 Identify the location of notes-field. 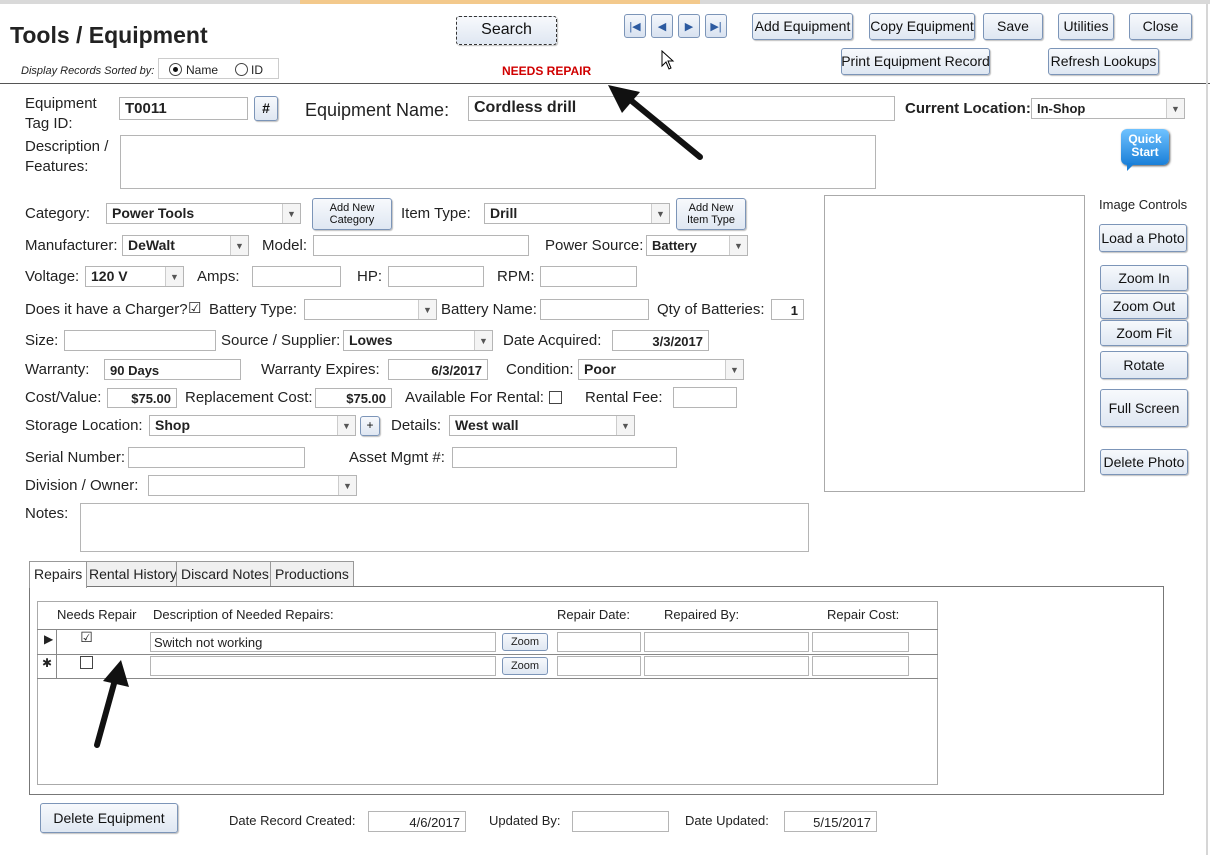
(444, 527).